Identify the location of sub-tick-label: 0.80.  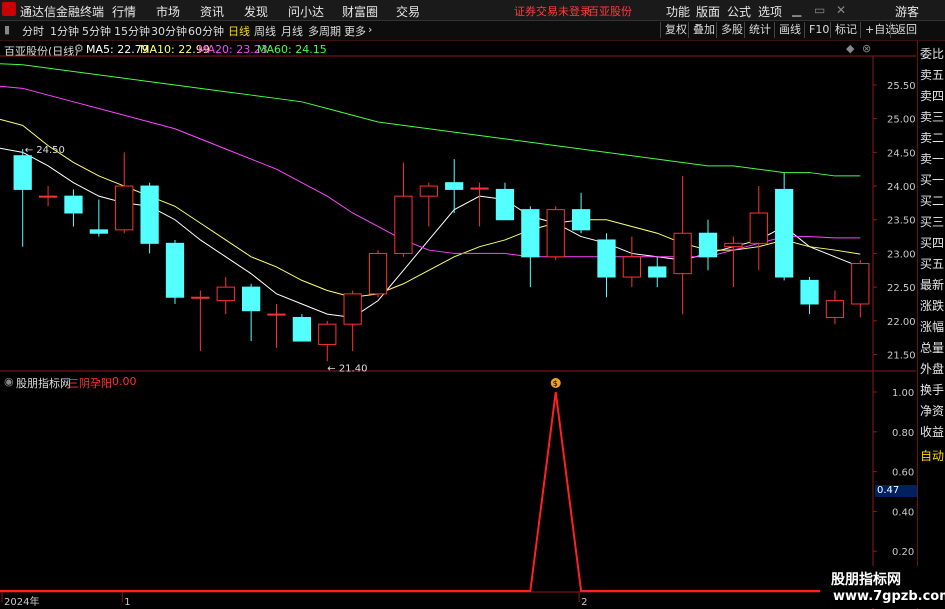
(903, 433).